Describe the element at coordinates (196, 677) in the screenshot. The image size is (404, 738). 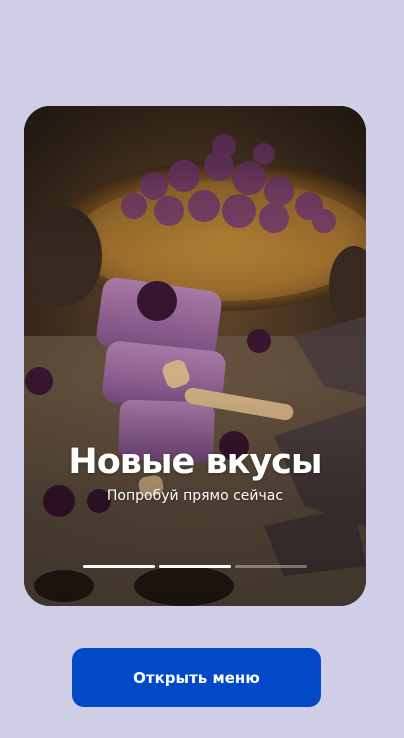
I see `open-menu-button: Открыть меню` at that location.